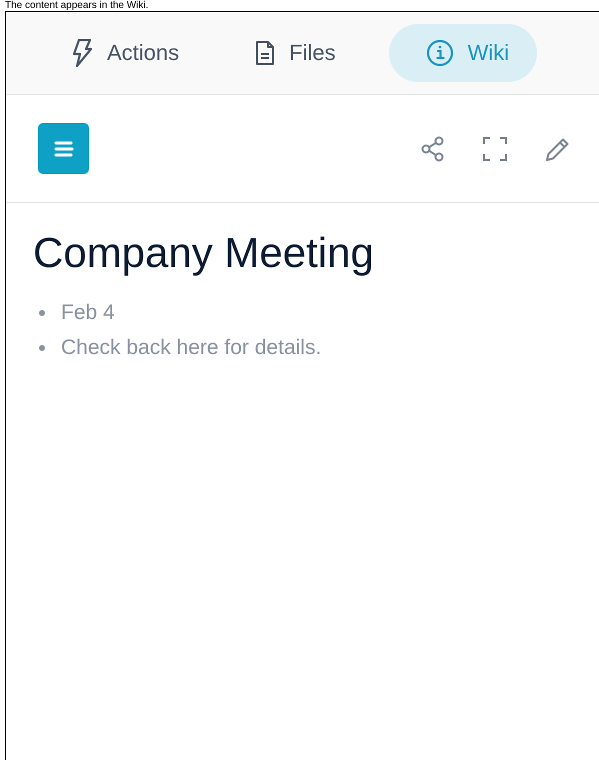  I want to click on lightning-icon, so click(82, 53).